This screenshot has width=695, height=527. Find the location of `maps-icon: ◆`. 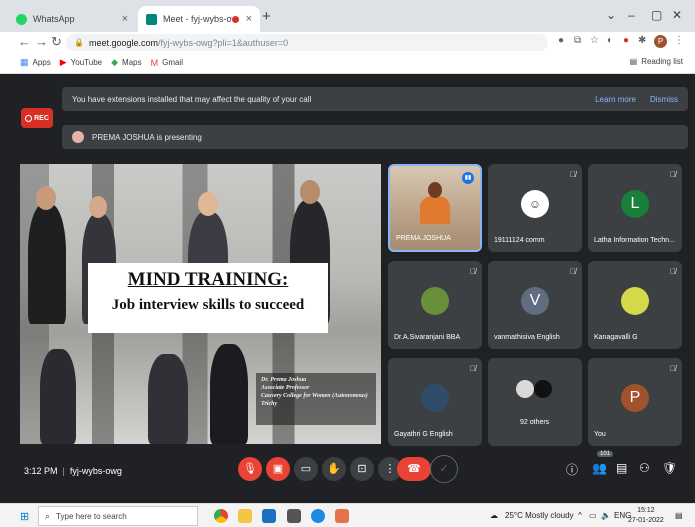

maps-icon: ◆ is located at coordinates (115, 62).